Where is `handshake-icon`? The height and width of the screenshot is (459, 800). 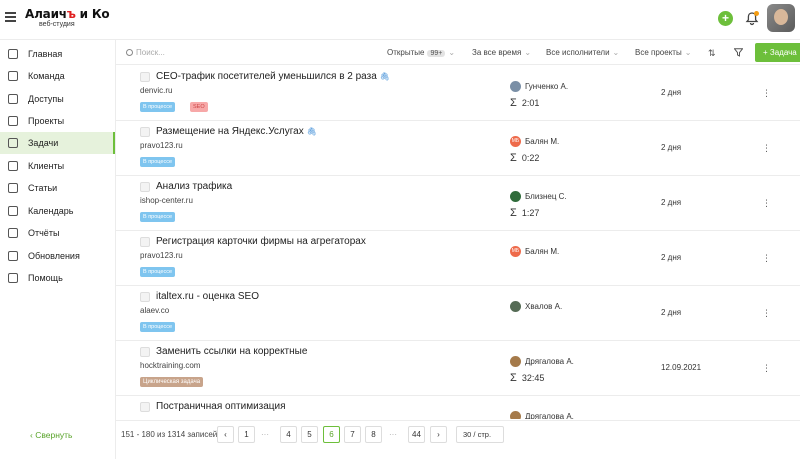 handshake-icon is located at coordinates (13, 166).